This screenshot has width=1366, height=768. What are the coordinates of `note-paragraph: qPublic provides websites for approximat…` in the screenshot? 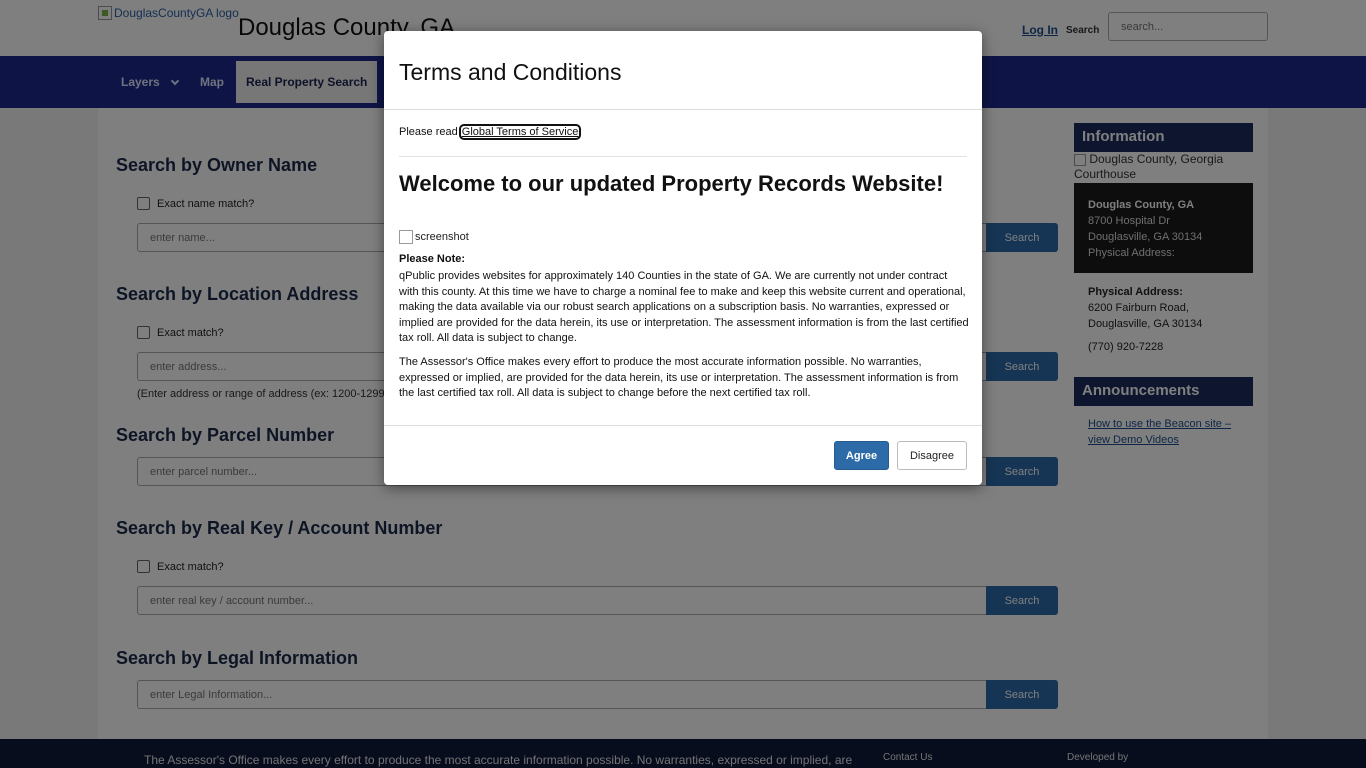 It's located at (684, 307).